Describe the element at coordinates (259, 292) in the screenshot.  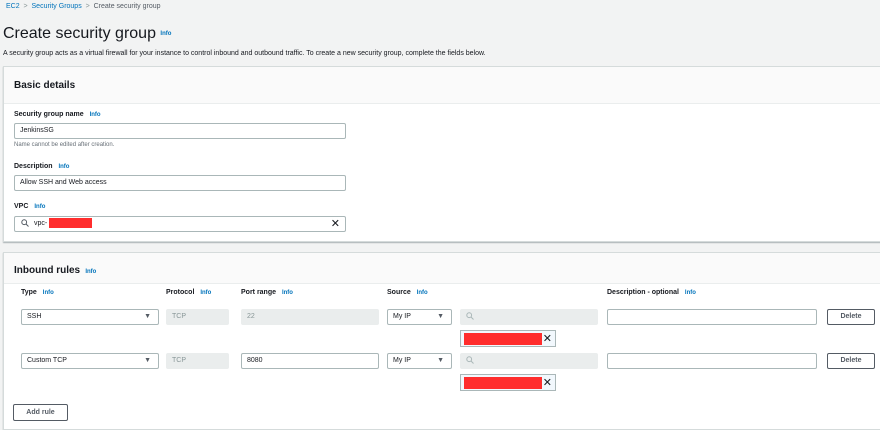
I see `col-port-label: Port range` at that location.